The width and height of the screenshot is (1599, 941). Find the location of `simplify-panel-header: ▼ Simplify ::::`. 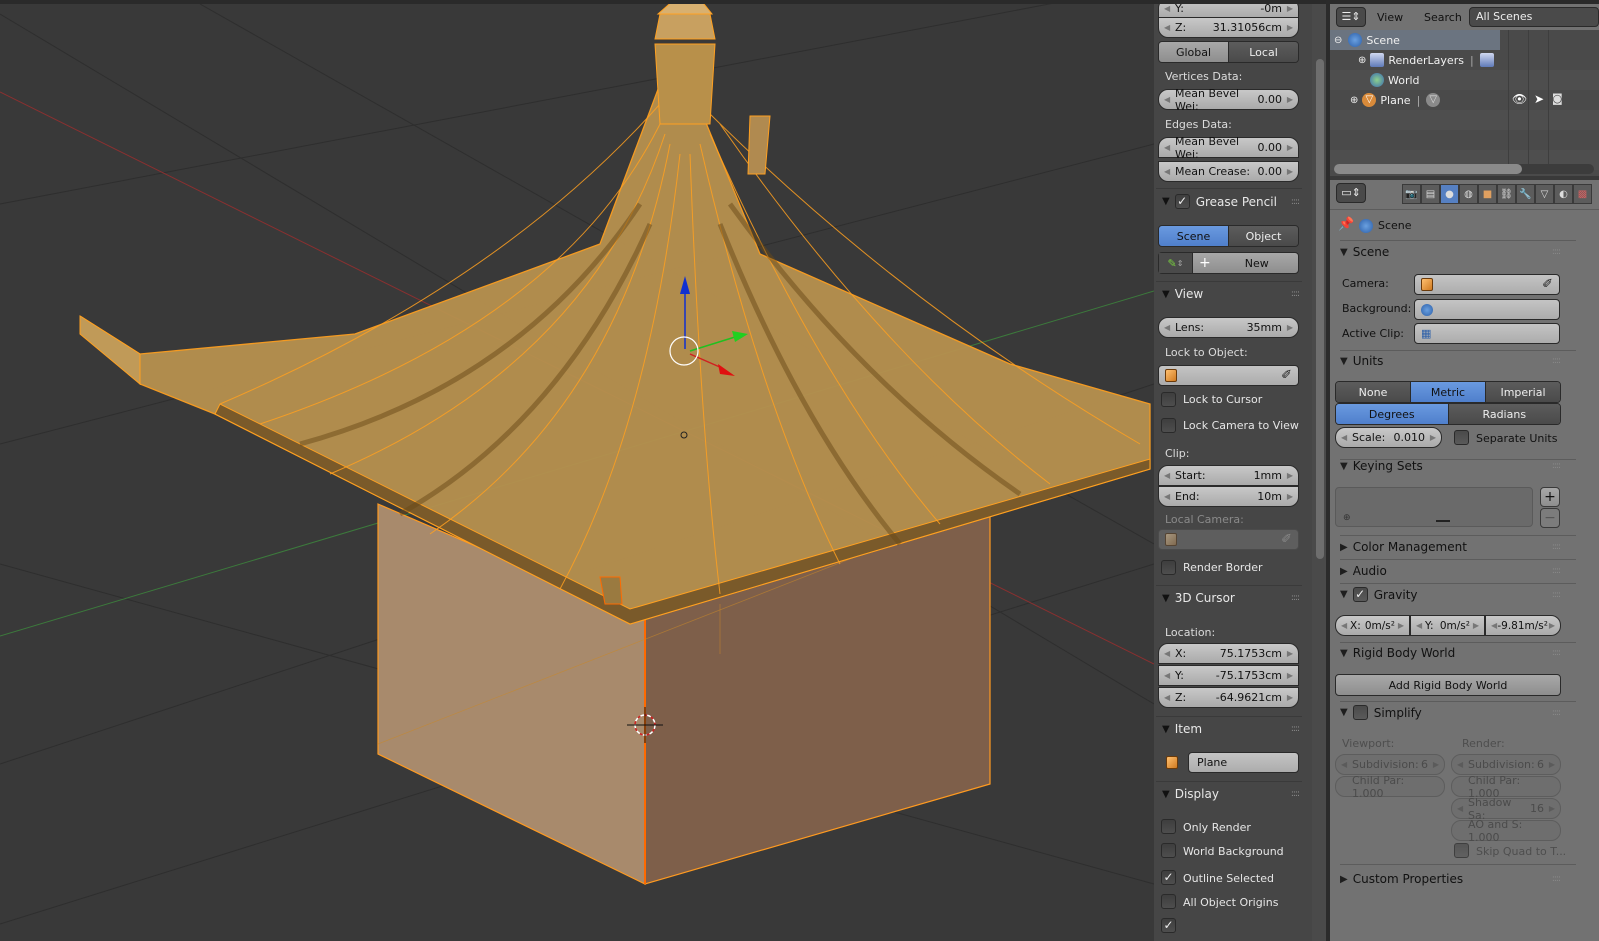

simplify-panel-header: ▼ Simplify :::: is located at coordinates (1450, 712).